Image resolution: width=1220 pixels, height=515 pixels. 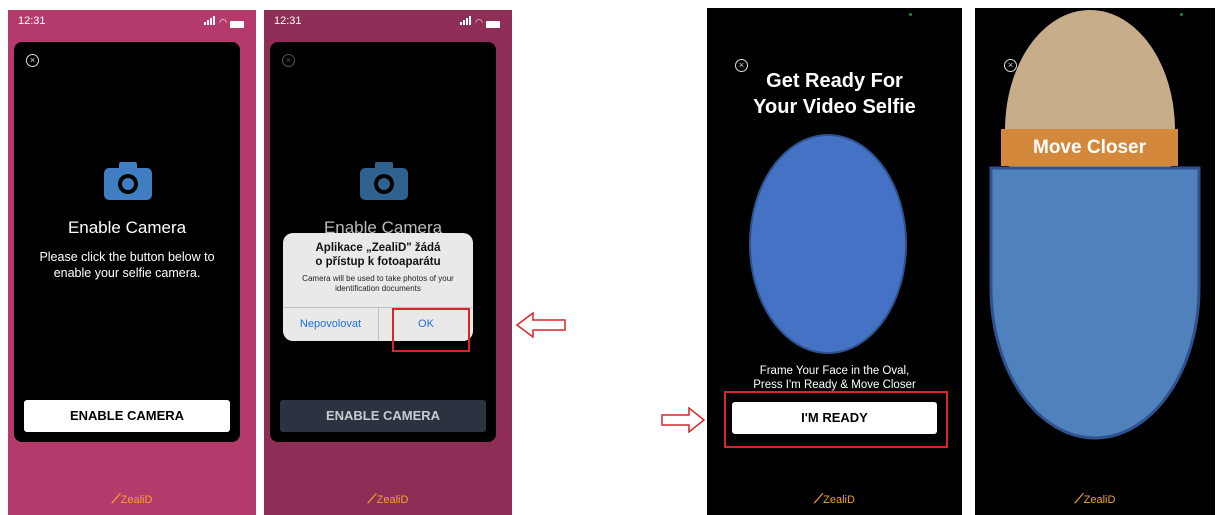 What do you see at coordinates (127, 227) in the screenshot?
I see `page-title: Enable Camera` at bounding box center [127, 227].